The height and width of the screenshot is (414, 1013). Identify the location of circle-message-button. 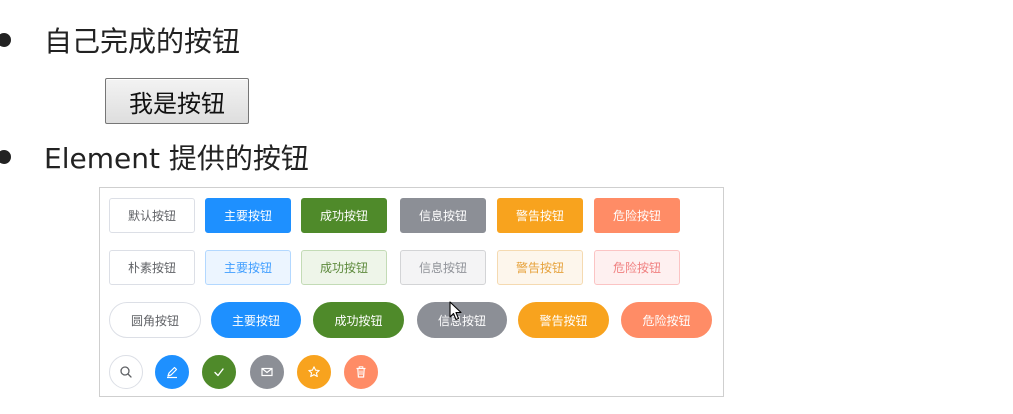
(267, 372).